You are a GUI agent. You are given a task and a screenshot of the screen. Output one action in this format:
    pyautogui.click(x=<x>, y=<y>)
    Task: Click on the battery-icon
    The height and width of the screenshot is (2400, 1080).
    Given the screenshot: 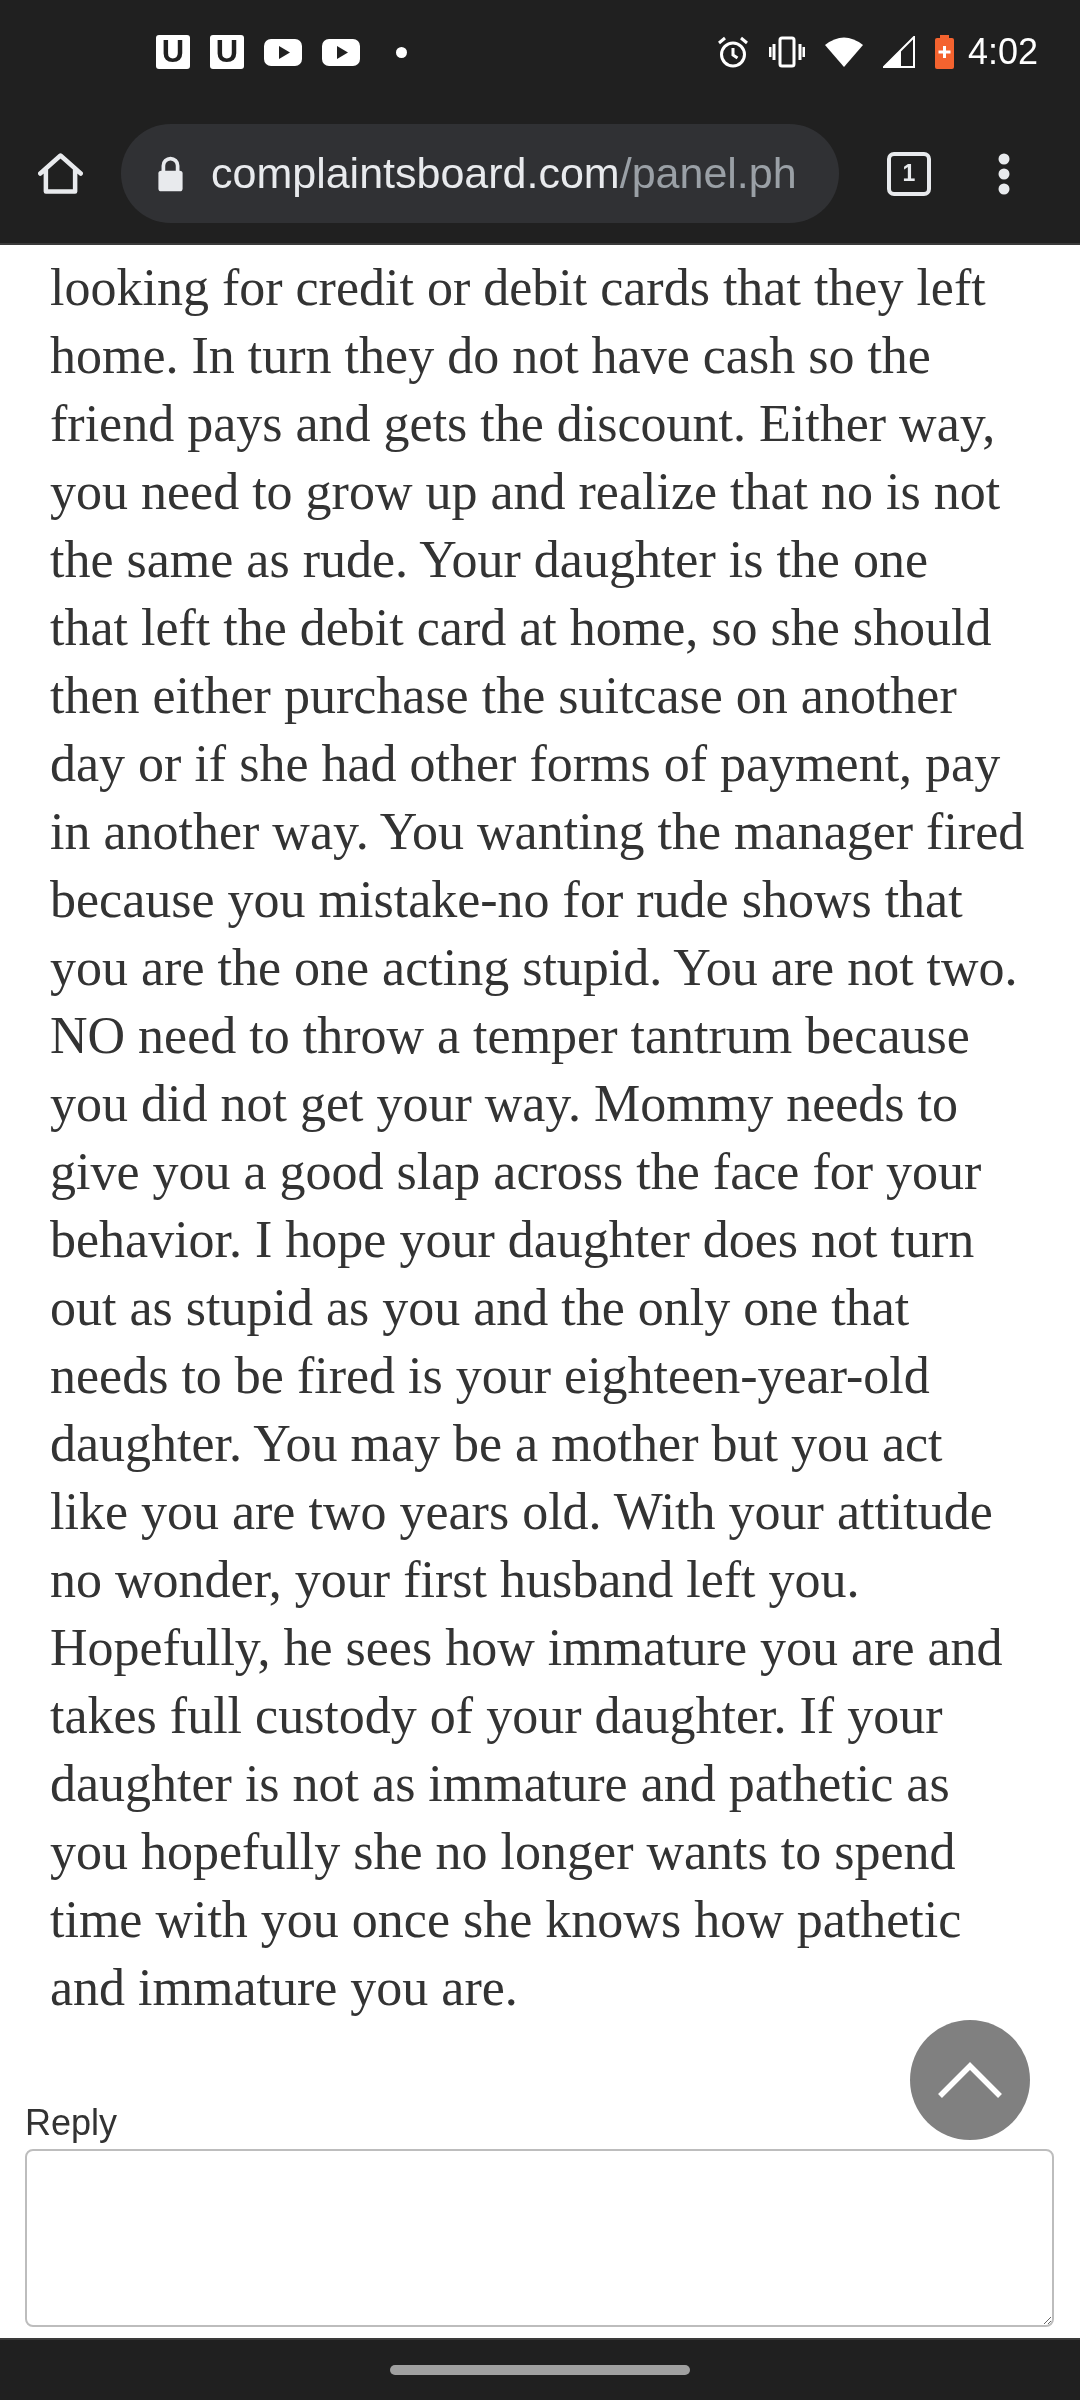 What is the action you would take?
    pyautogui.click(x=944, y=52)
    